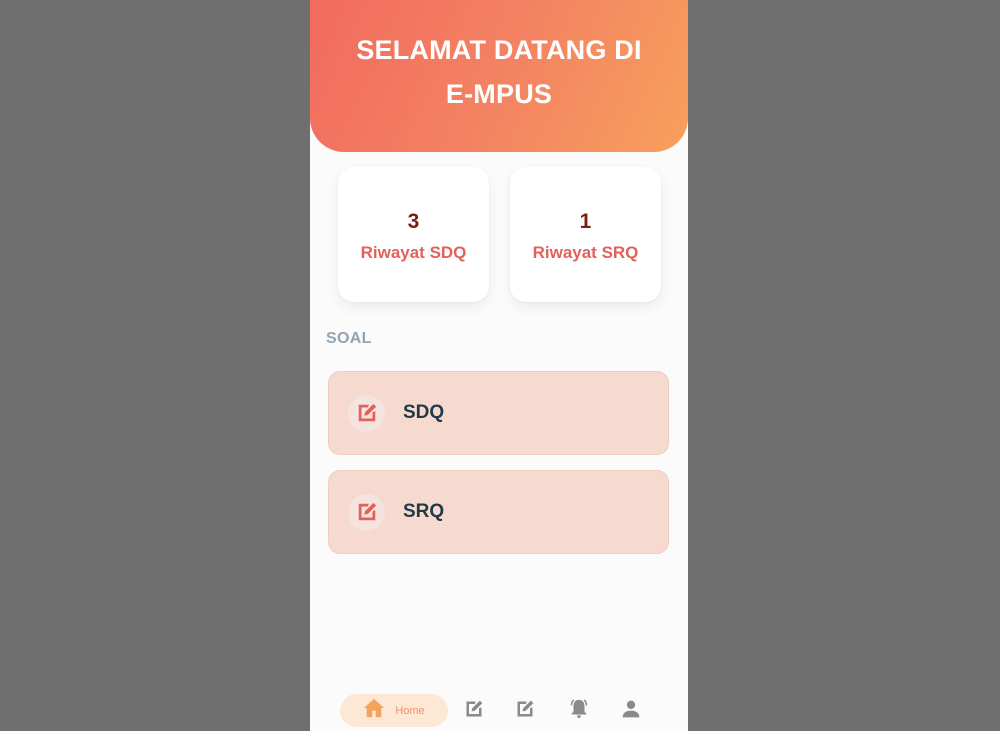  I want to click on soal-sdq-card: SDQ, so click(498, 413).